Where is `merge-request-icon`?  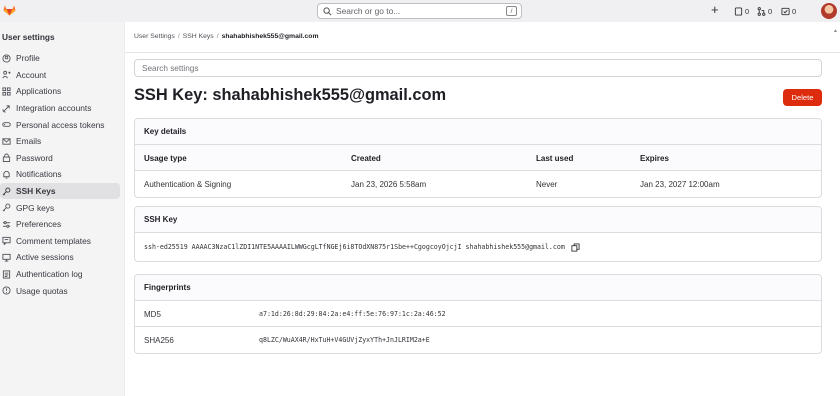 merge-request-icon is located at coordinates (761, 11).